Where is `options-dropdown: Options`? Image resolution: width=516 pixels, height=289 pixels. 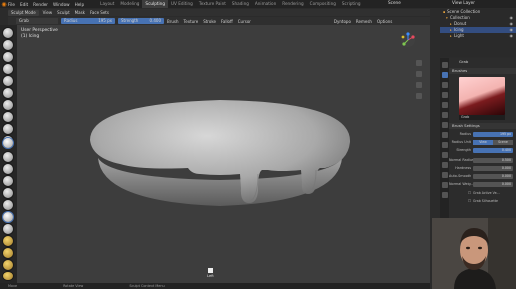
options-dropdown: Options is located at coordinates (384, 21).